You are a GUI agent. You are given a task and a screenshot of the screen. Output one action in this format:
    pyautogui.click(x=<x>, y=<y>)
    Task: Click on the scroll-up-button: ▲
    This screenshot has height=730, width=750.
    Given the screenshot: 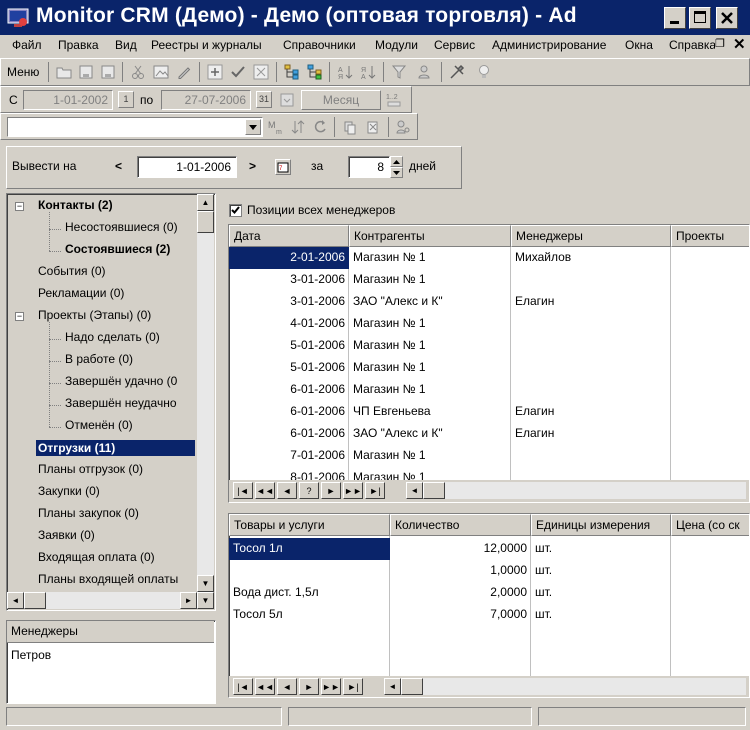 What is the action you would take?
    pyautogui.click(x=205, y=202)
    